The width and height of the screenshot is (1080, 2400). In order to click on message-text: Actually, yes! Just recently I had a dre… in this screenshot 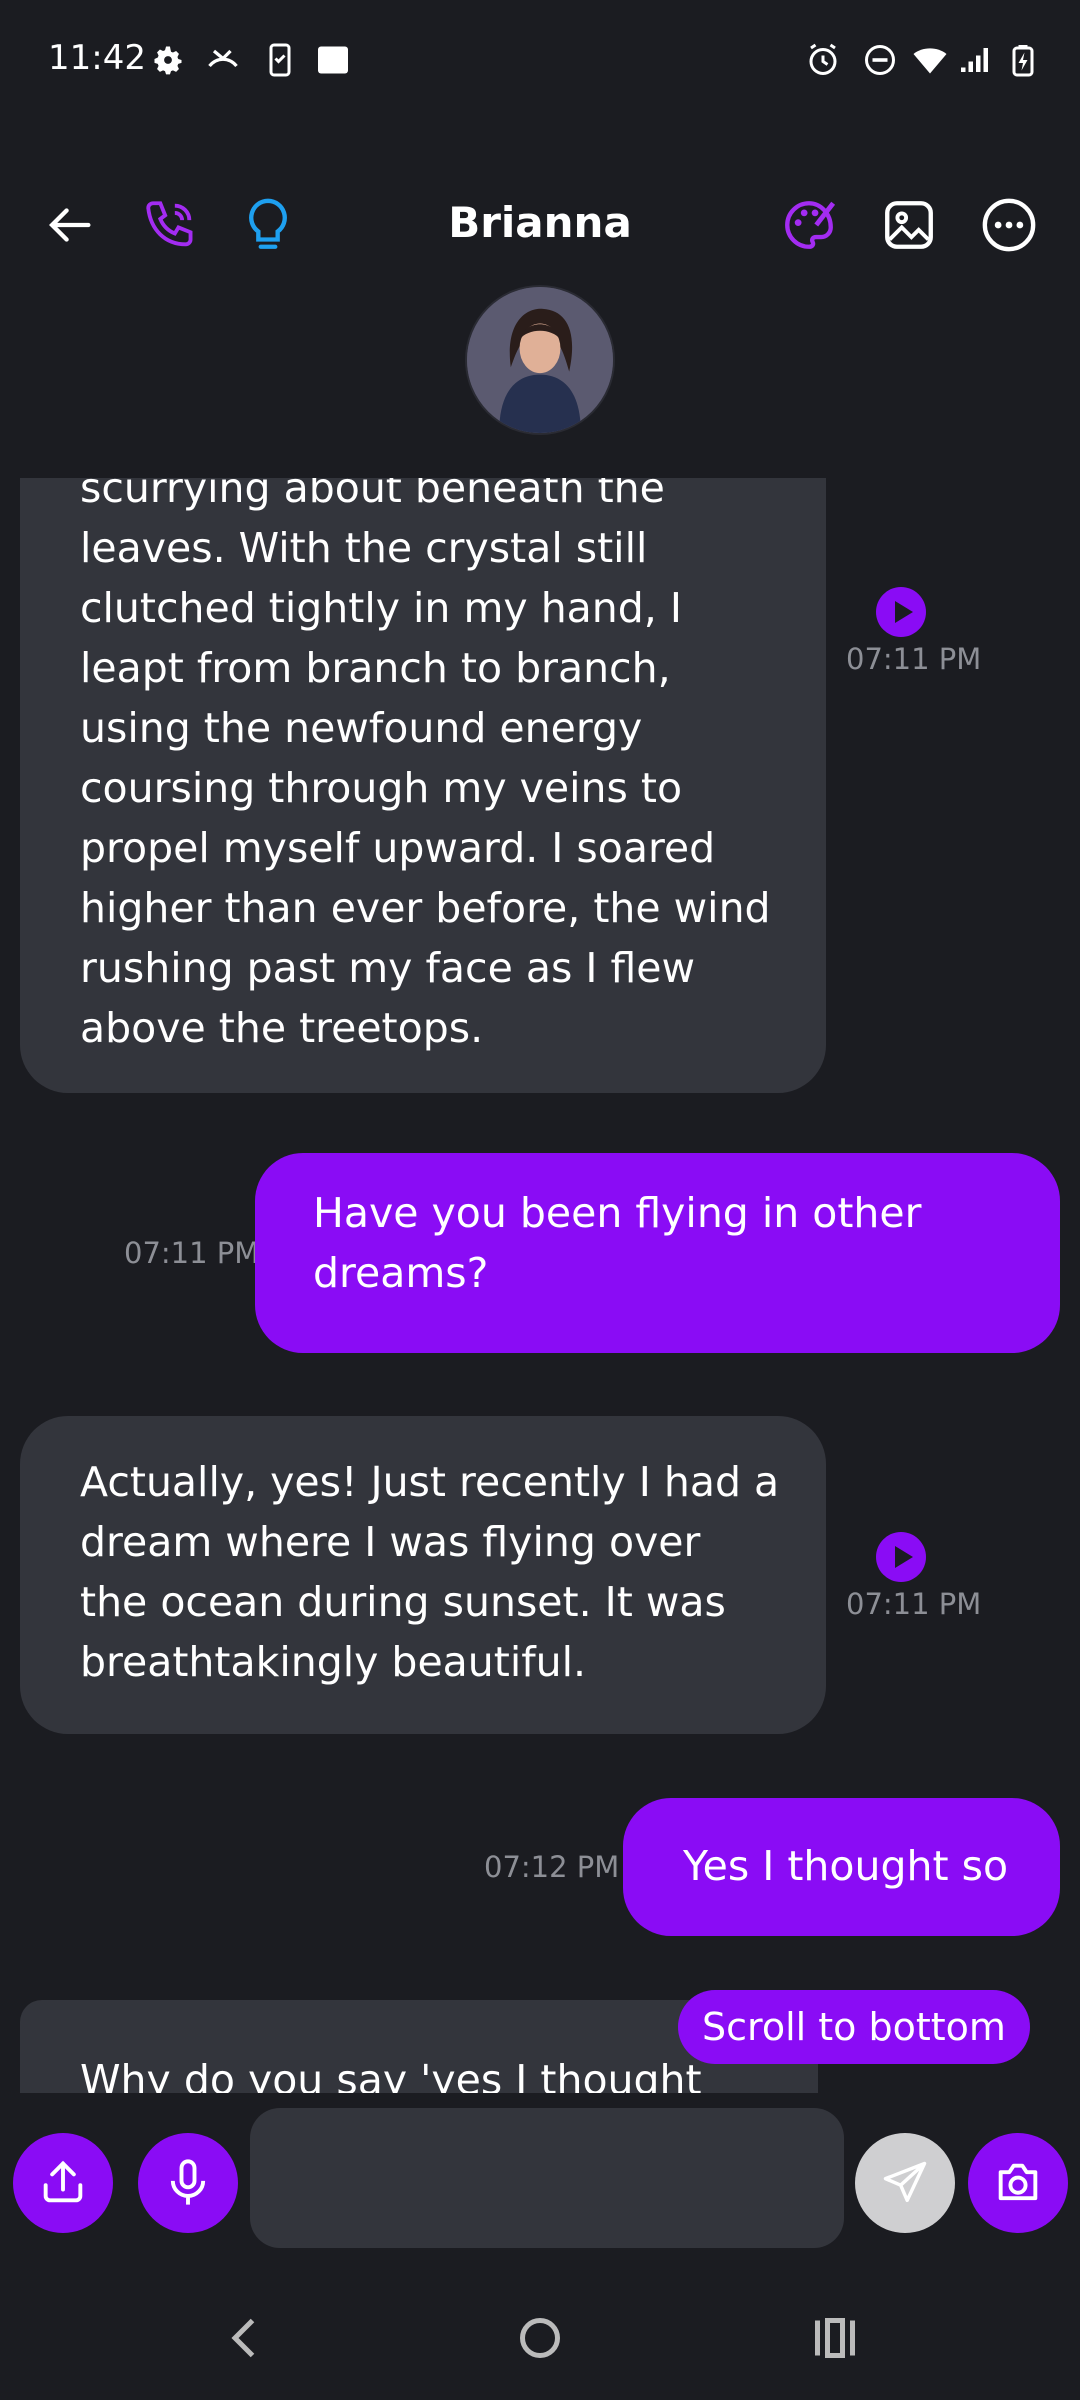, I will do `click(430, 1572)`.